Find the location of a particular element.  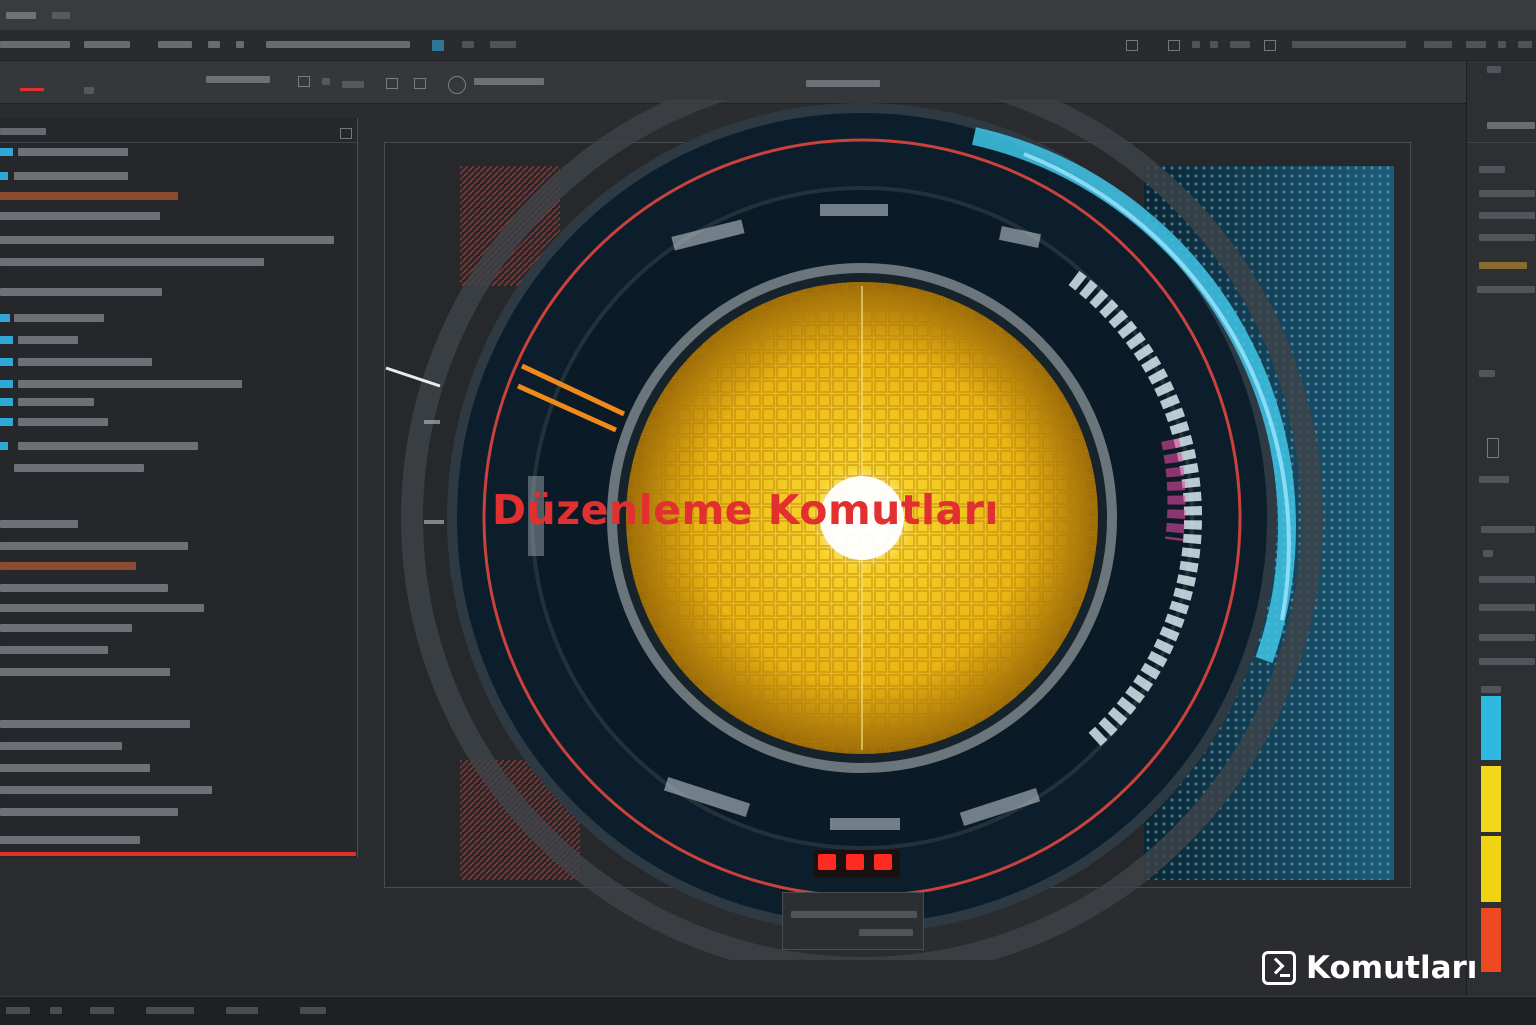

property-row-highlight is located at coordinates (1503, 265).